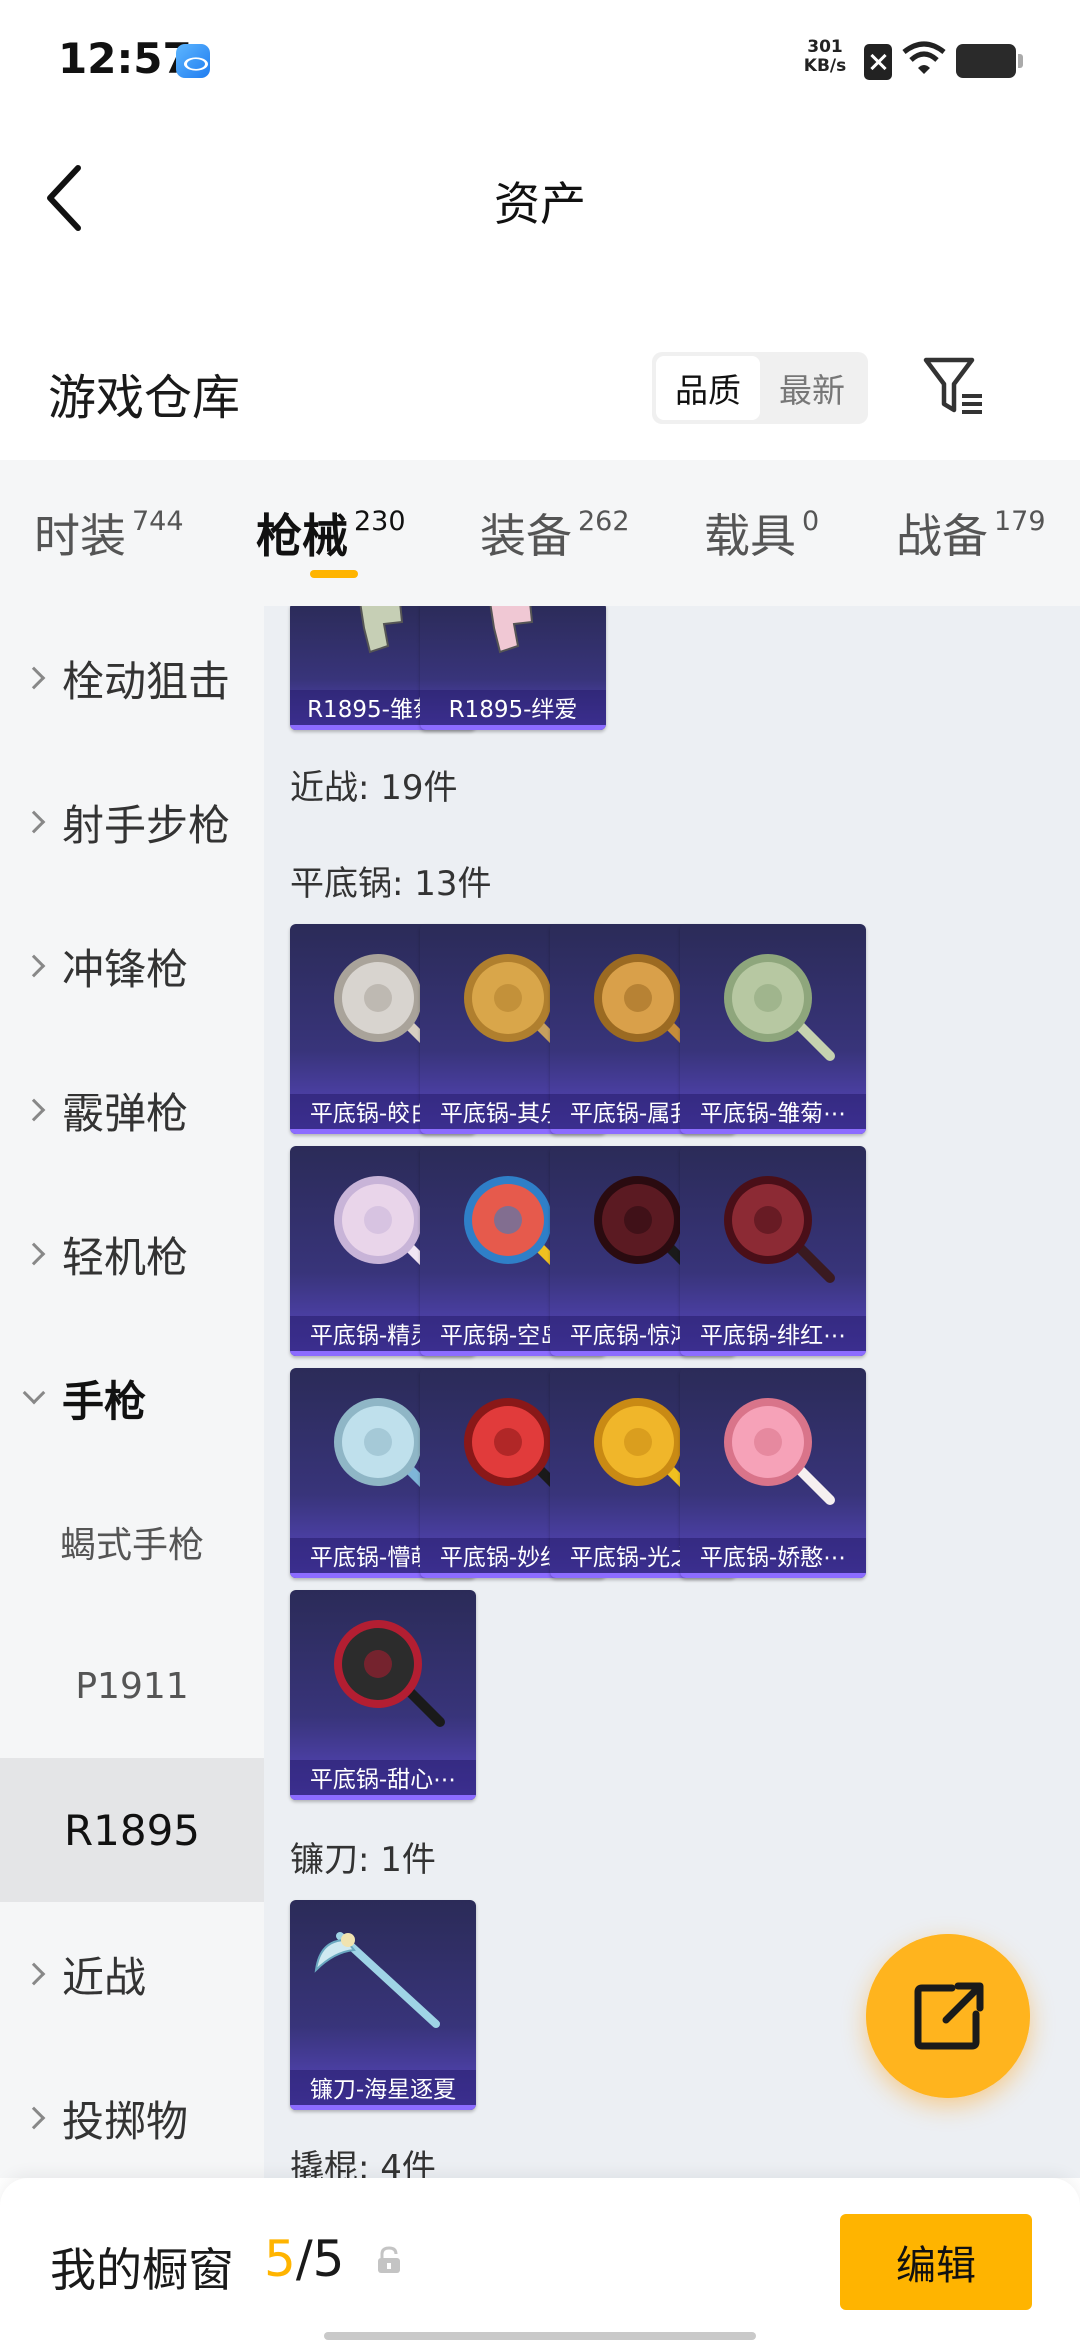 This screenshot has height=2344, width=1080. I want to click on battery-icon, so click(989, 61).